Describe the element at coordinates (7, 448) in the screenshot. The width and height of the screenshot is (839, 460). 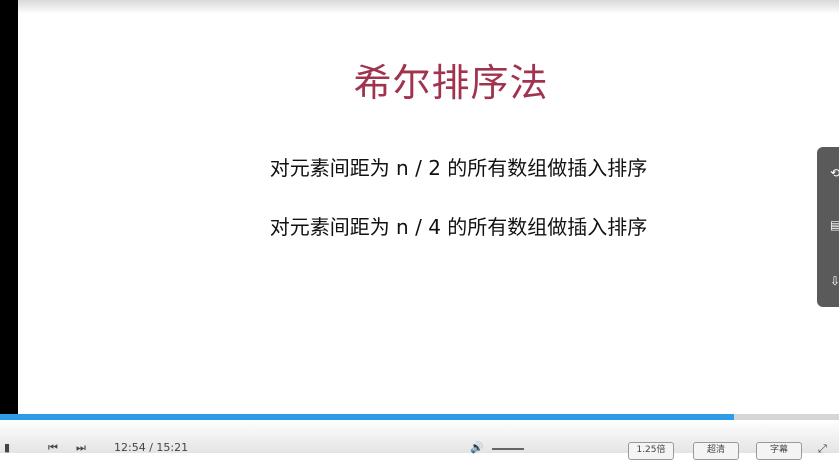
I see `play-icon: ▮` at that location.